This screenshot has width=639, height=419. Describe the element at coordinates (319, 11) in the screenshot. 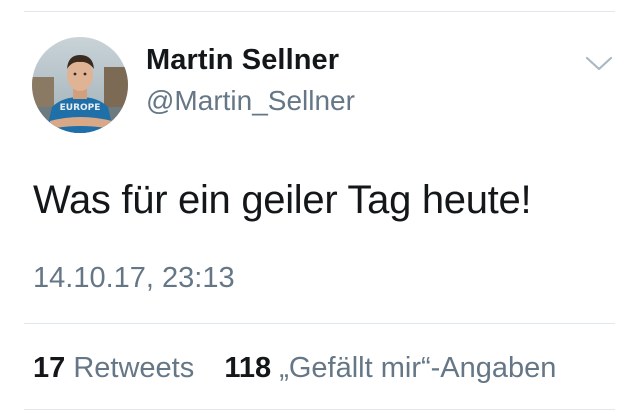

I see `top-divider` at that location.